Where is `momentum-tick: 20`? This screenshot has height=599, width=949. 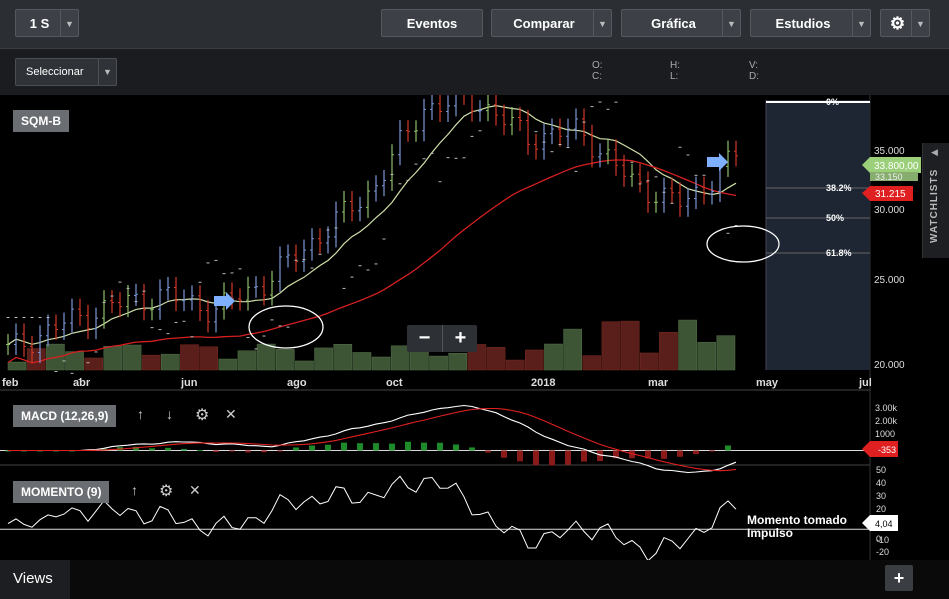
momentum-tick: 20 is located at coordinates (881, 509).